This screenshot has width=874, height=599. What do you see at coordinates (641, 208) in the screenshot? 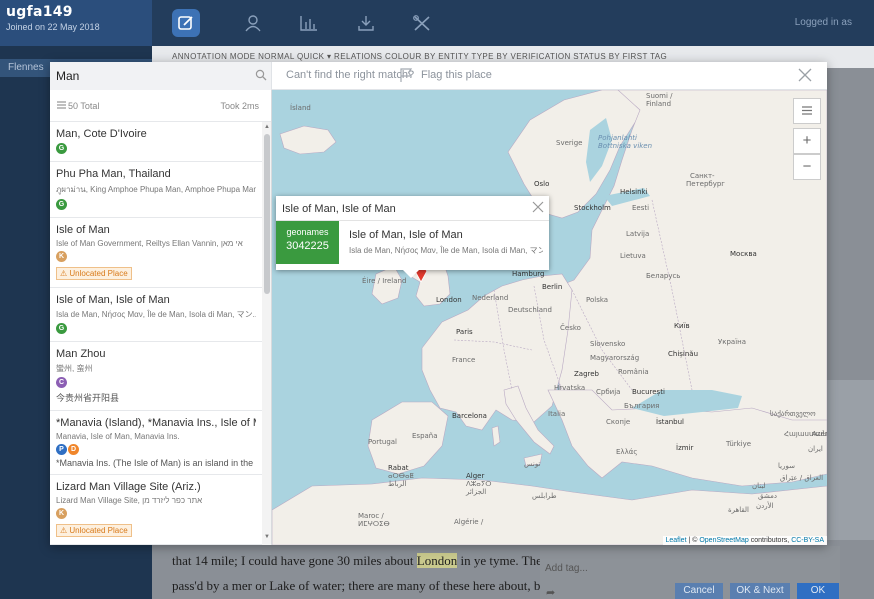
I see `map-label: Eesti` at bounding box center [641, 208].